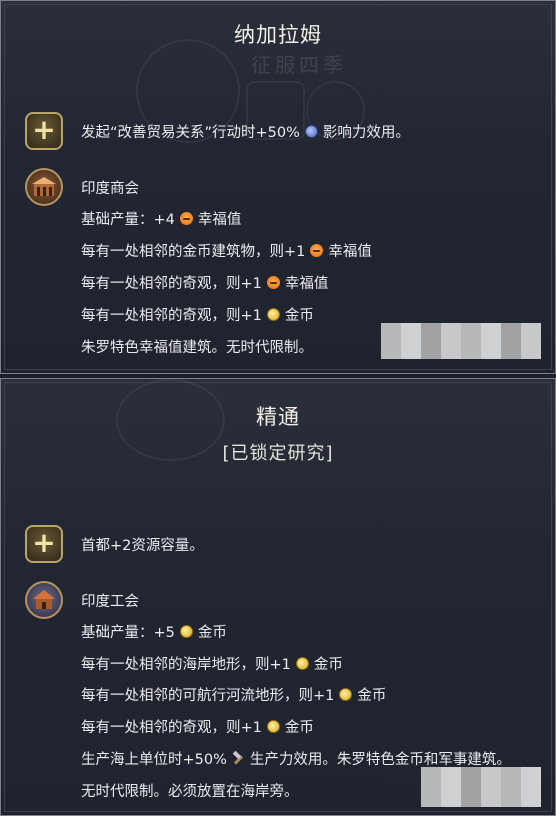 The width and height of the screenshot is (556, 816). What do you see at coordinates (186, 665) in the screenshot?
I see `adjacency-text: 每有一处相邻的海岸地形，则+1` at bounding box center [186, 665].